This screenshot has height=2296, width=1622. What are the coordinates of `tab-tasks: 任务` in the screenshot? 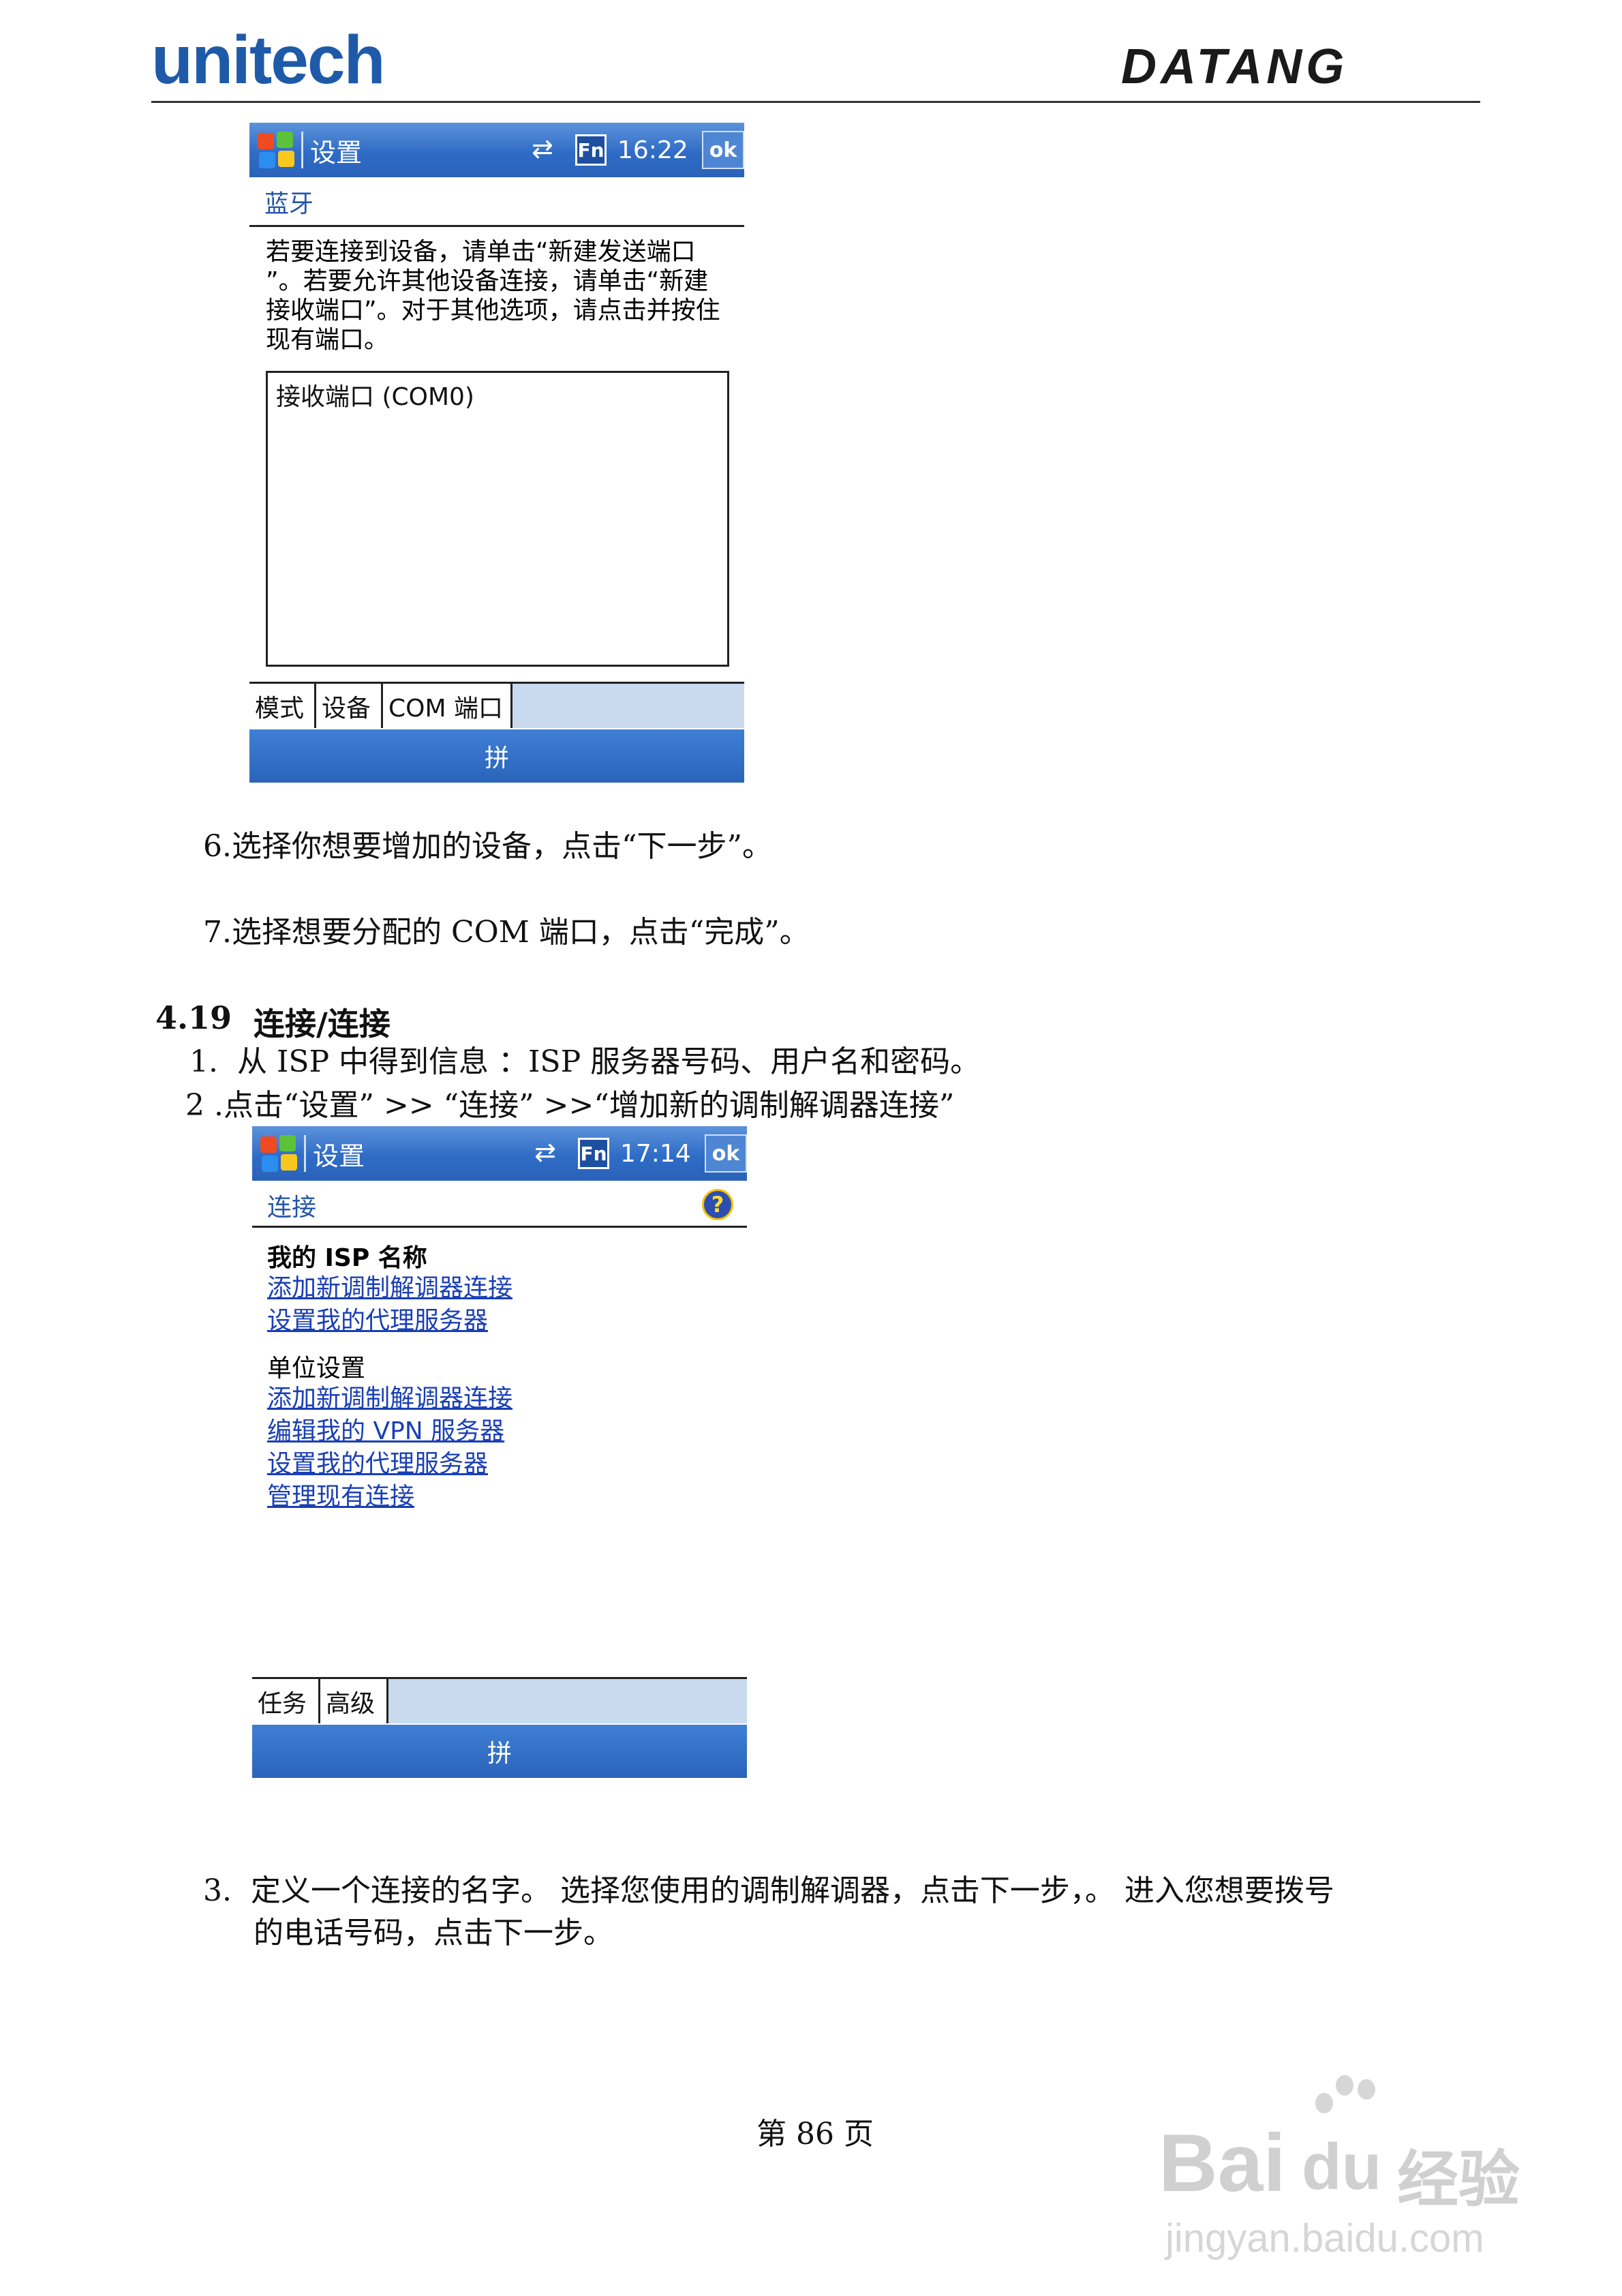 It's located at (286, 1701).